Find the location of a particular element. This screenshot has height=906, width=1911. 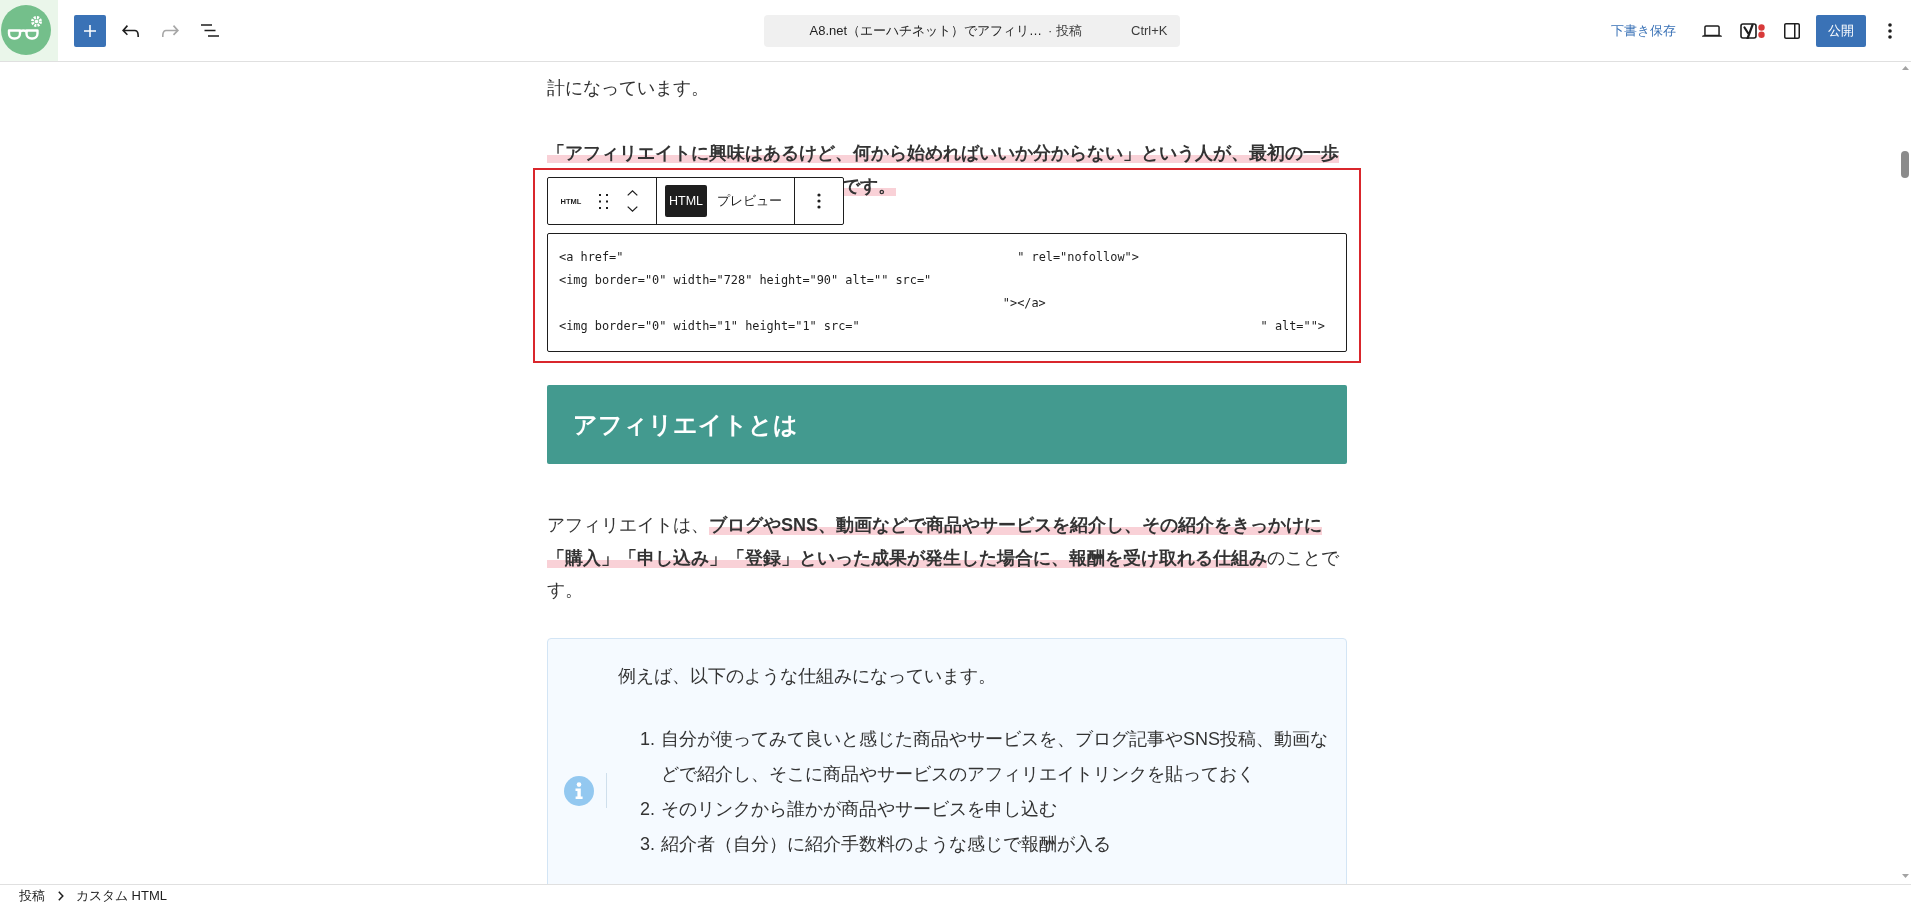

shortcut-text: Ctrl+K is located at coordinates (1149, 30).